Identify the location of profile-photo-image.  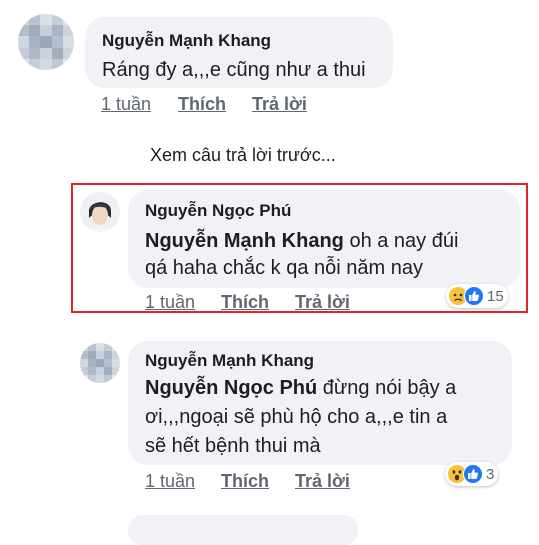
(100, 212).